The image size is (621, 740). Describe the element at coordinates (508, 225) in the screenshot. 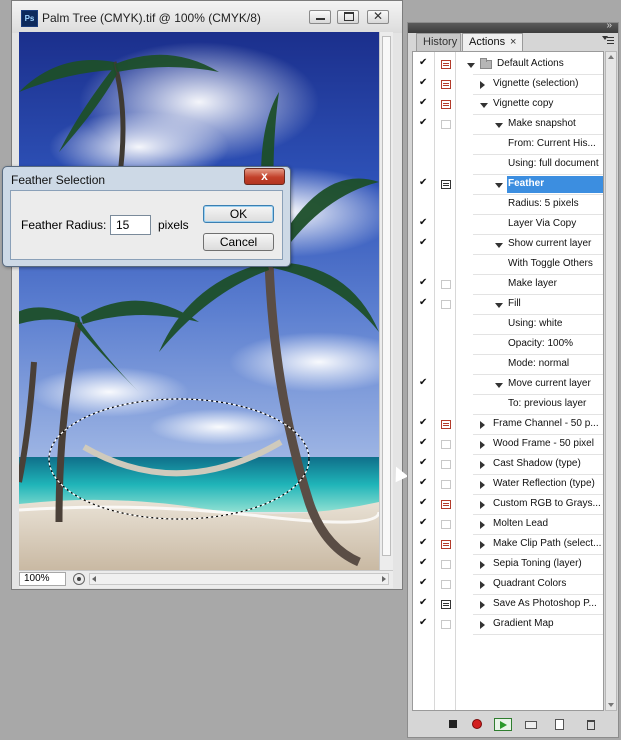

I see `action-row: Layer Via Copy` at that location.